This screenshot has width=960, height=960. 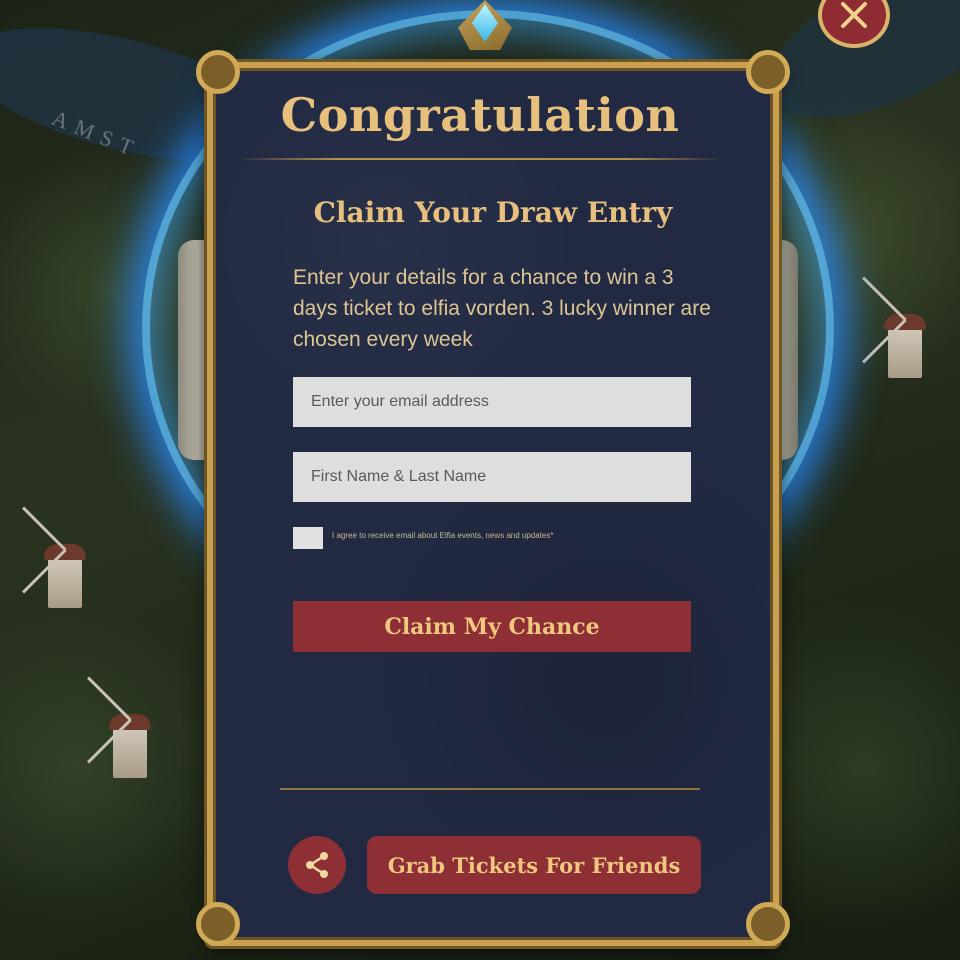 What do you see at coordinates (493, 212) in the screenshot?
I see `dialog-subtitle: Claim Your Draw Entry` at bounding box center [493, 212].